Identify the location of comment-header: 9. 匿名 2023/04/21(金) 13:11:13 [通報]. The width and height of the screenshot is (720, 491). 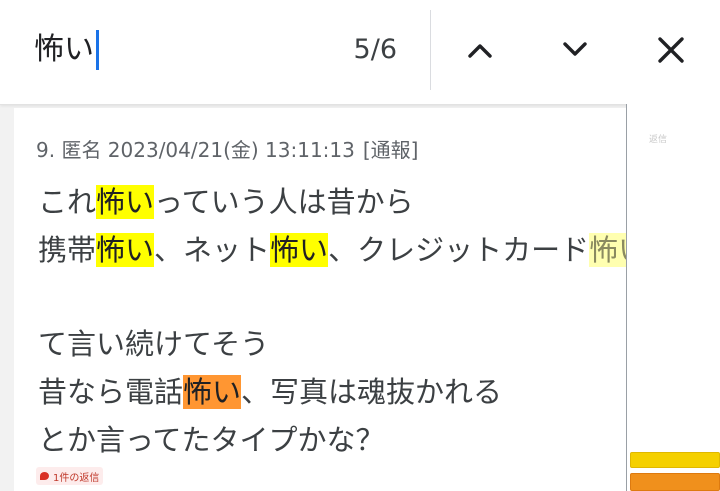
(227, 148).